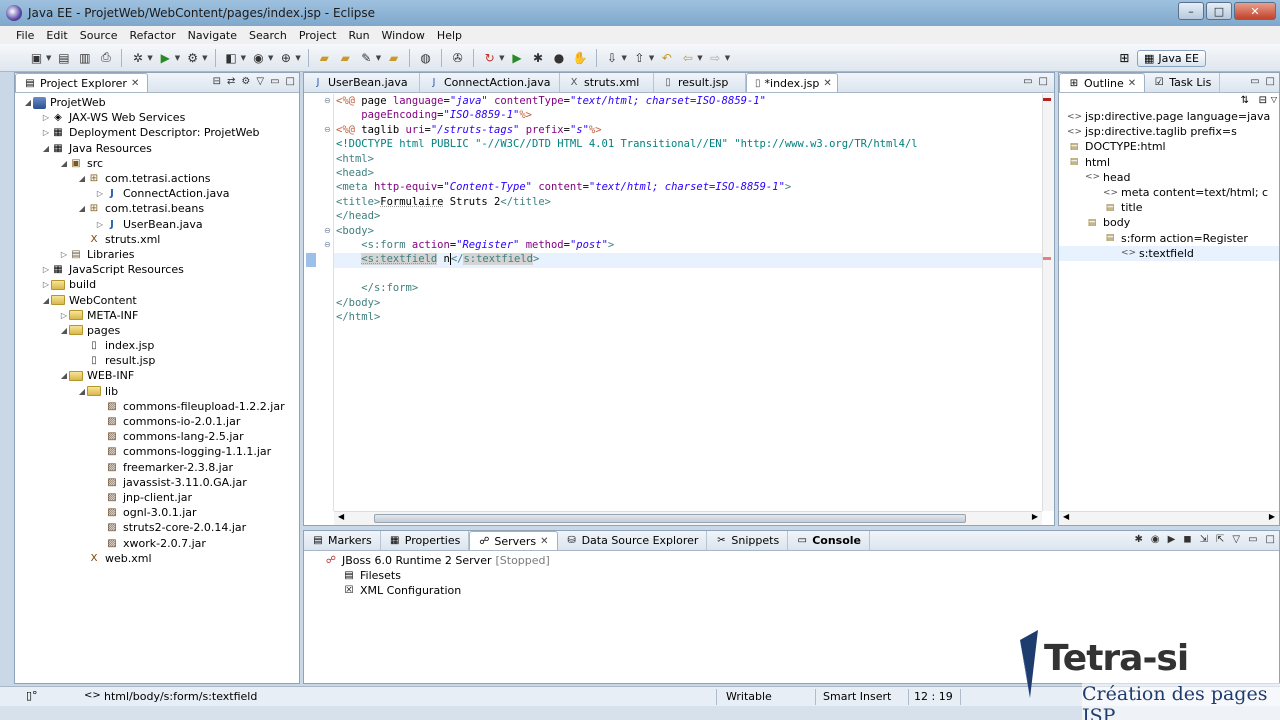  What do you see at coordinates (157, 436) in the screenshot?
I see `tree-item: ▨ commons-lang-2.5.jar` at bounding box center [157, 436].